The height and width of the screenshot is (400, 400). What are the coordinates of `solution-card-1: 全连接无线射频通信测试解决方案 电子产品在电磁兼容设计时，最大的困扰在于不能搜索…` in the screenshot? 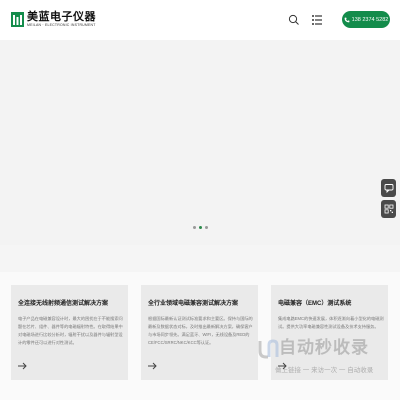 It's located at (69, 332).